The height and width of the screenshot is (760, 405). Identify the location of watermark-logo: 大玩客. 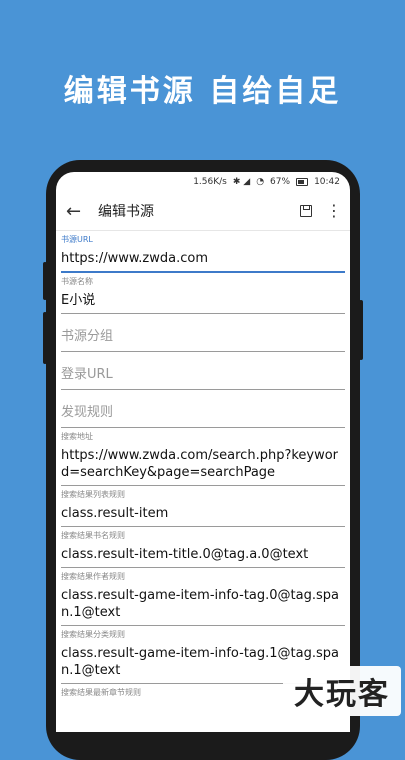
(342, 691).